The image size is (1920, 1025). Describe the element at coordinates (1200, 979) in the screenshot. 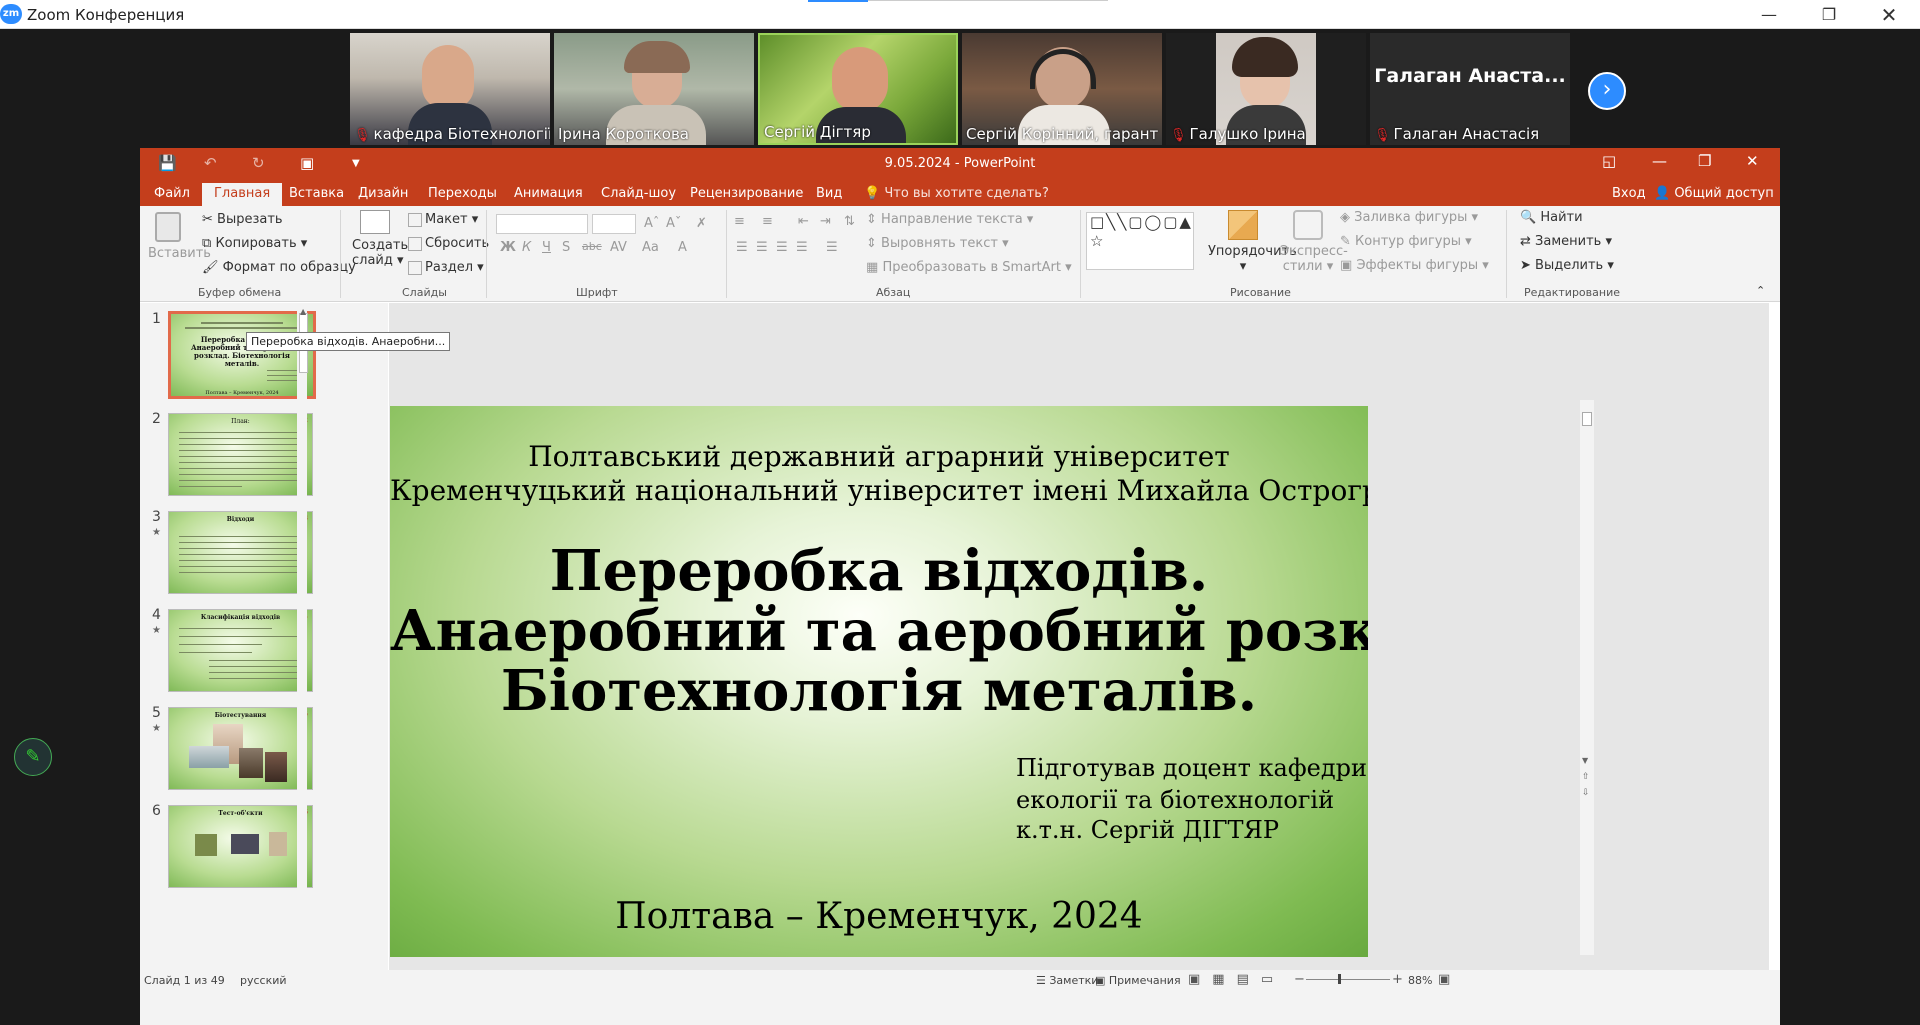

I see `normal-view-icon: ▣` at that location.